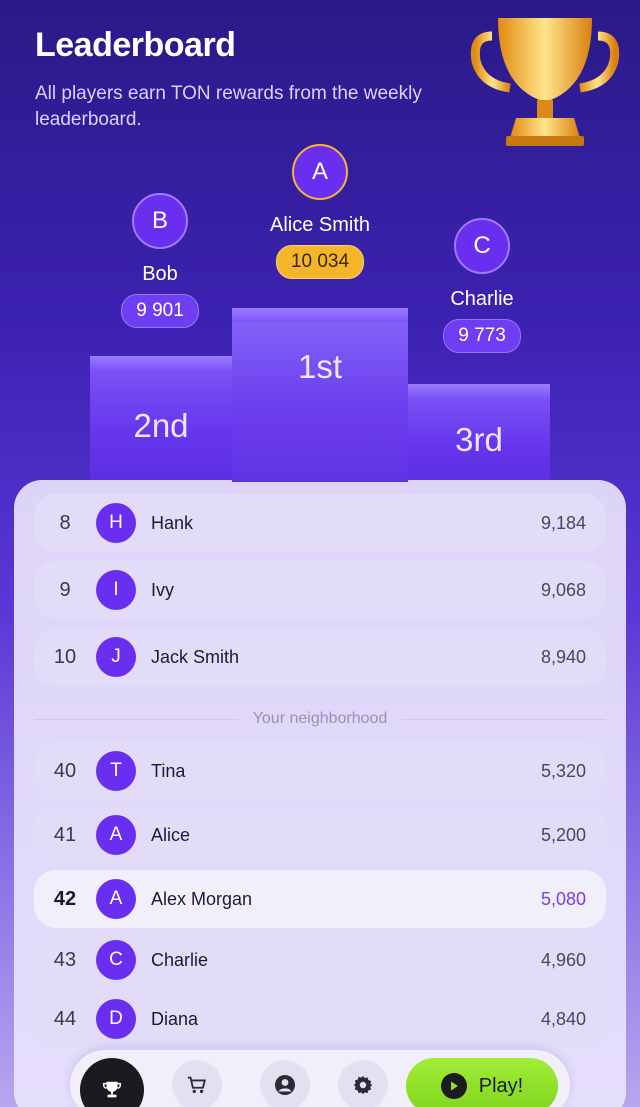 The image size is (640, 1107). What do you see at coordinates (160, 274) in the screenshot?
I see `player-name: Bob` at bounding box center [160, 274].